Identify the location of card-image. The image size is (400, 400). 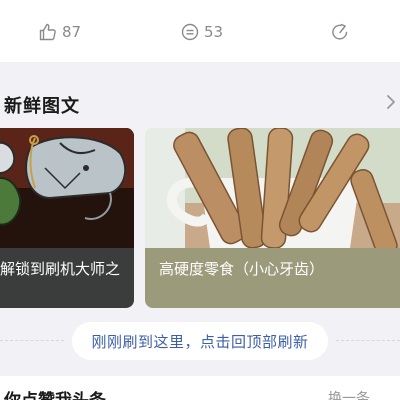
(67, 188).